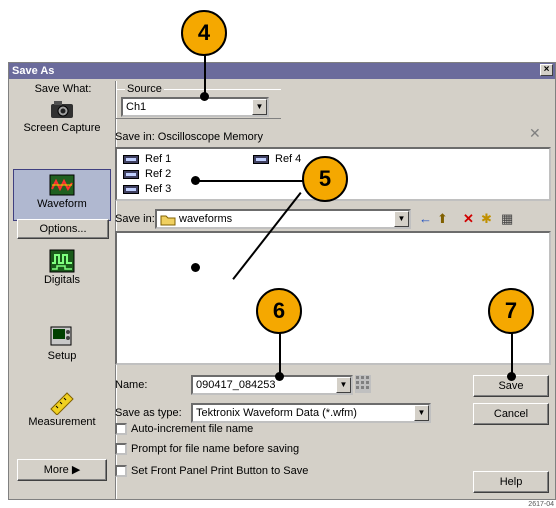  I want to click on dialog-title: Save As, so click(33, 71).